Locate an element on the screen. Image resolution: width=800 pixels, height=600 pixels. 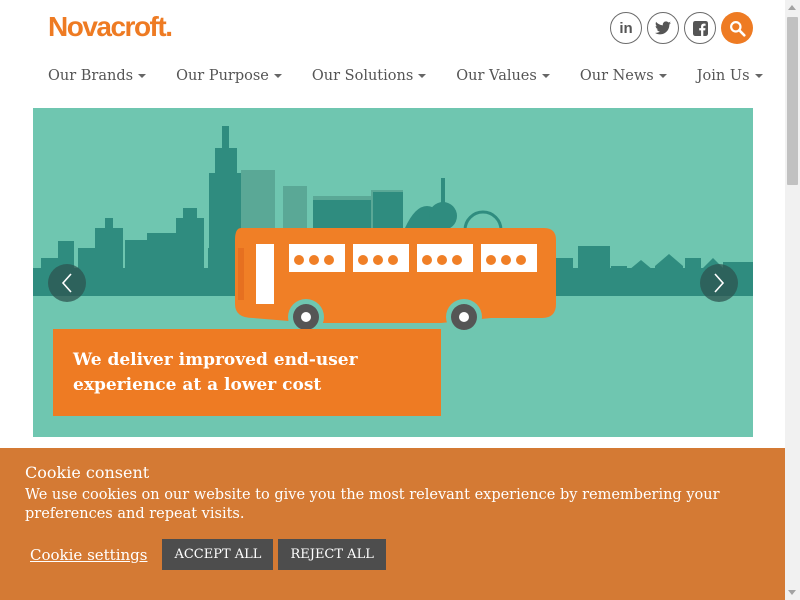
cookie-settings-link: Cookie settings is located at coordinates (88, 555).